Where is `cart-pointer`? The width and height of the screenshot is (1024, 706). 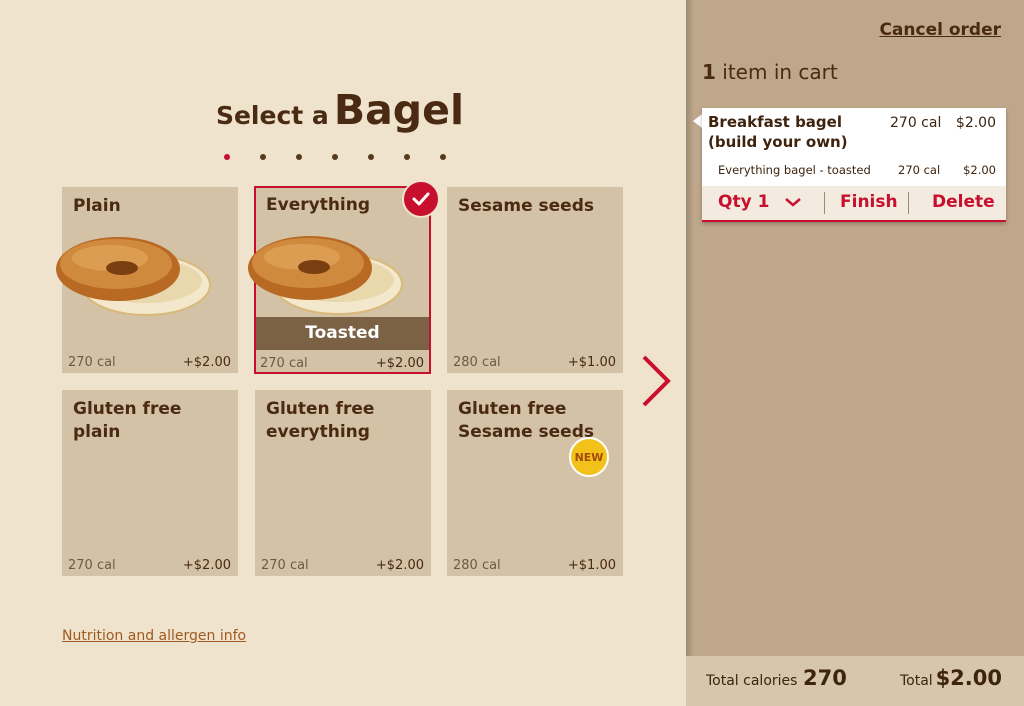
cart-pointer is located at coordinates (697, 121).